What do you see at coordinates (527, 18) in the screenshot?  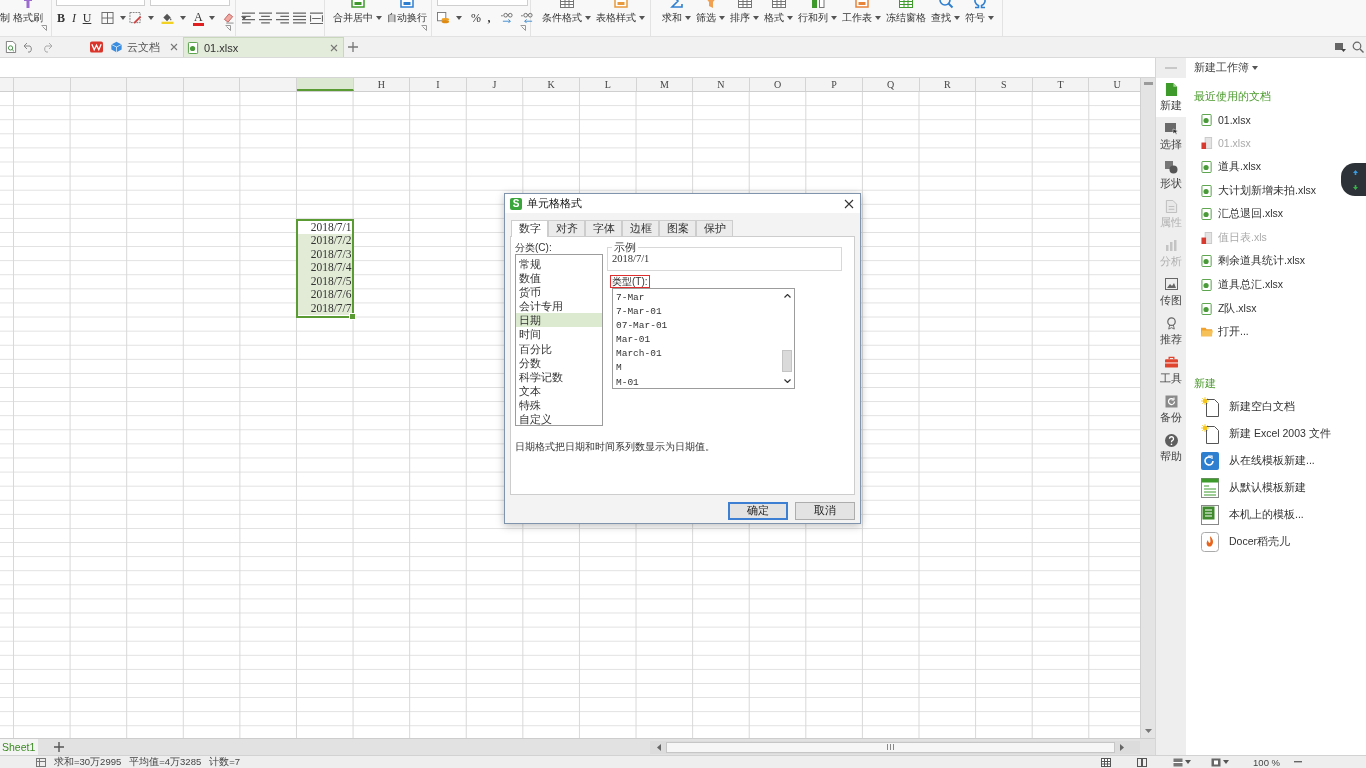 I see `decrease-decimal-icon` at bounding box center [527, 18].